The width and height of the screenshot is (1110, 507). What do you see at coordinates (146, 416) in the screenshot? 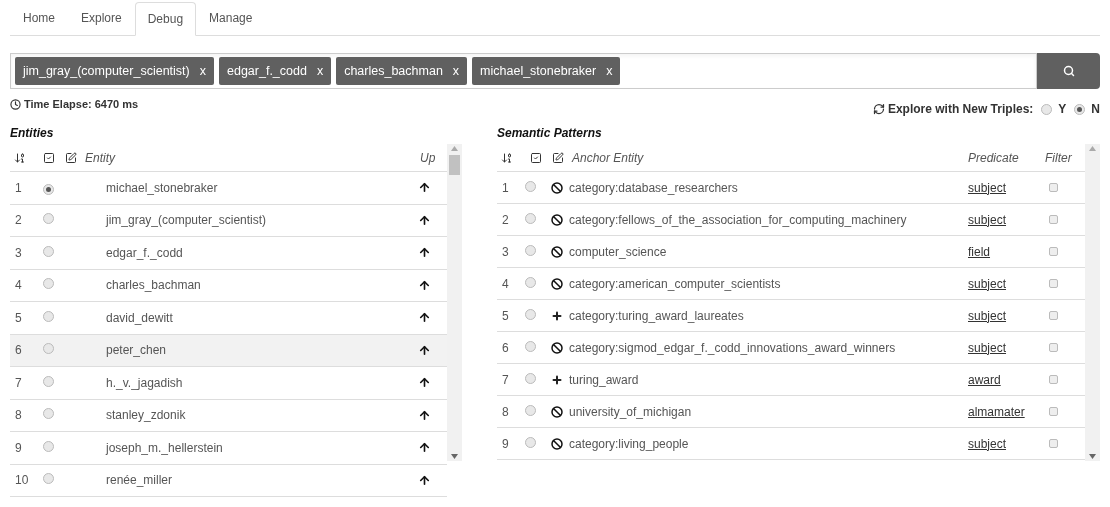
I see `entity-cell-text: stanley_zdonik` at bounding box center [146, 416].